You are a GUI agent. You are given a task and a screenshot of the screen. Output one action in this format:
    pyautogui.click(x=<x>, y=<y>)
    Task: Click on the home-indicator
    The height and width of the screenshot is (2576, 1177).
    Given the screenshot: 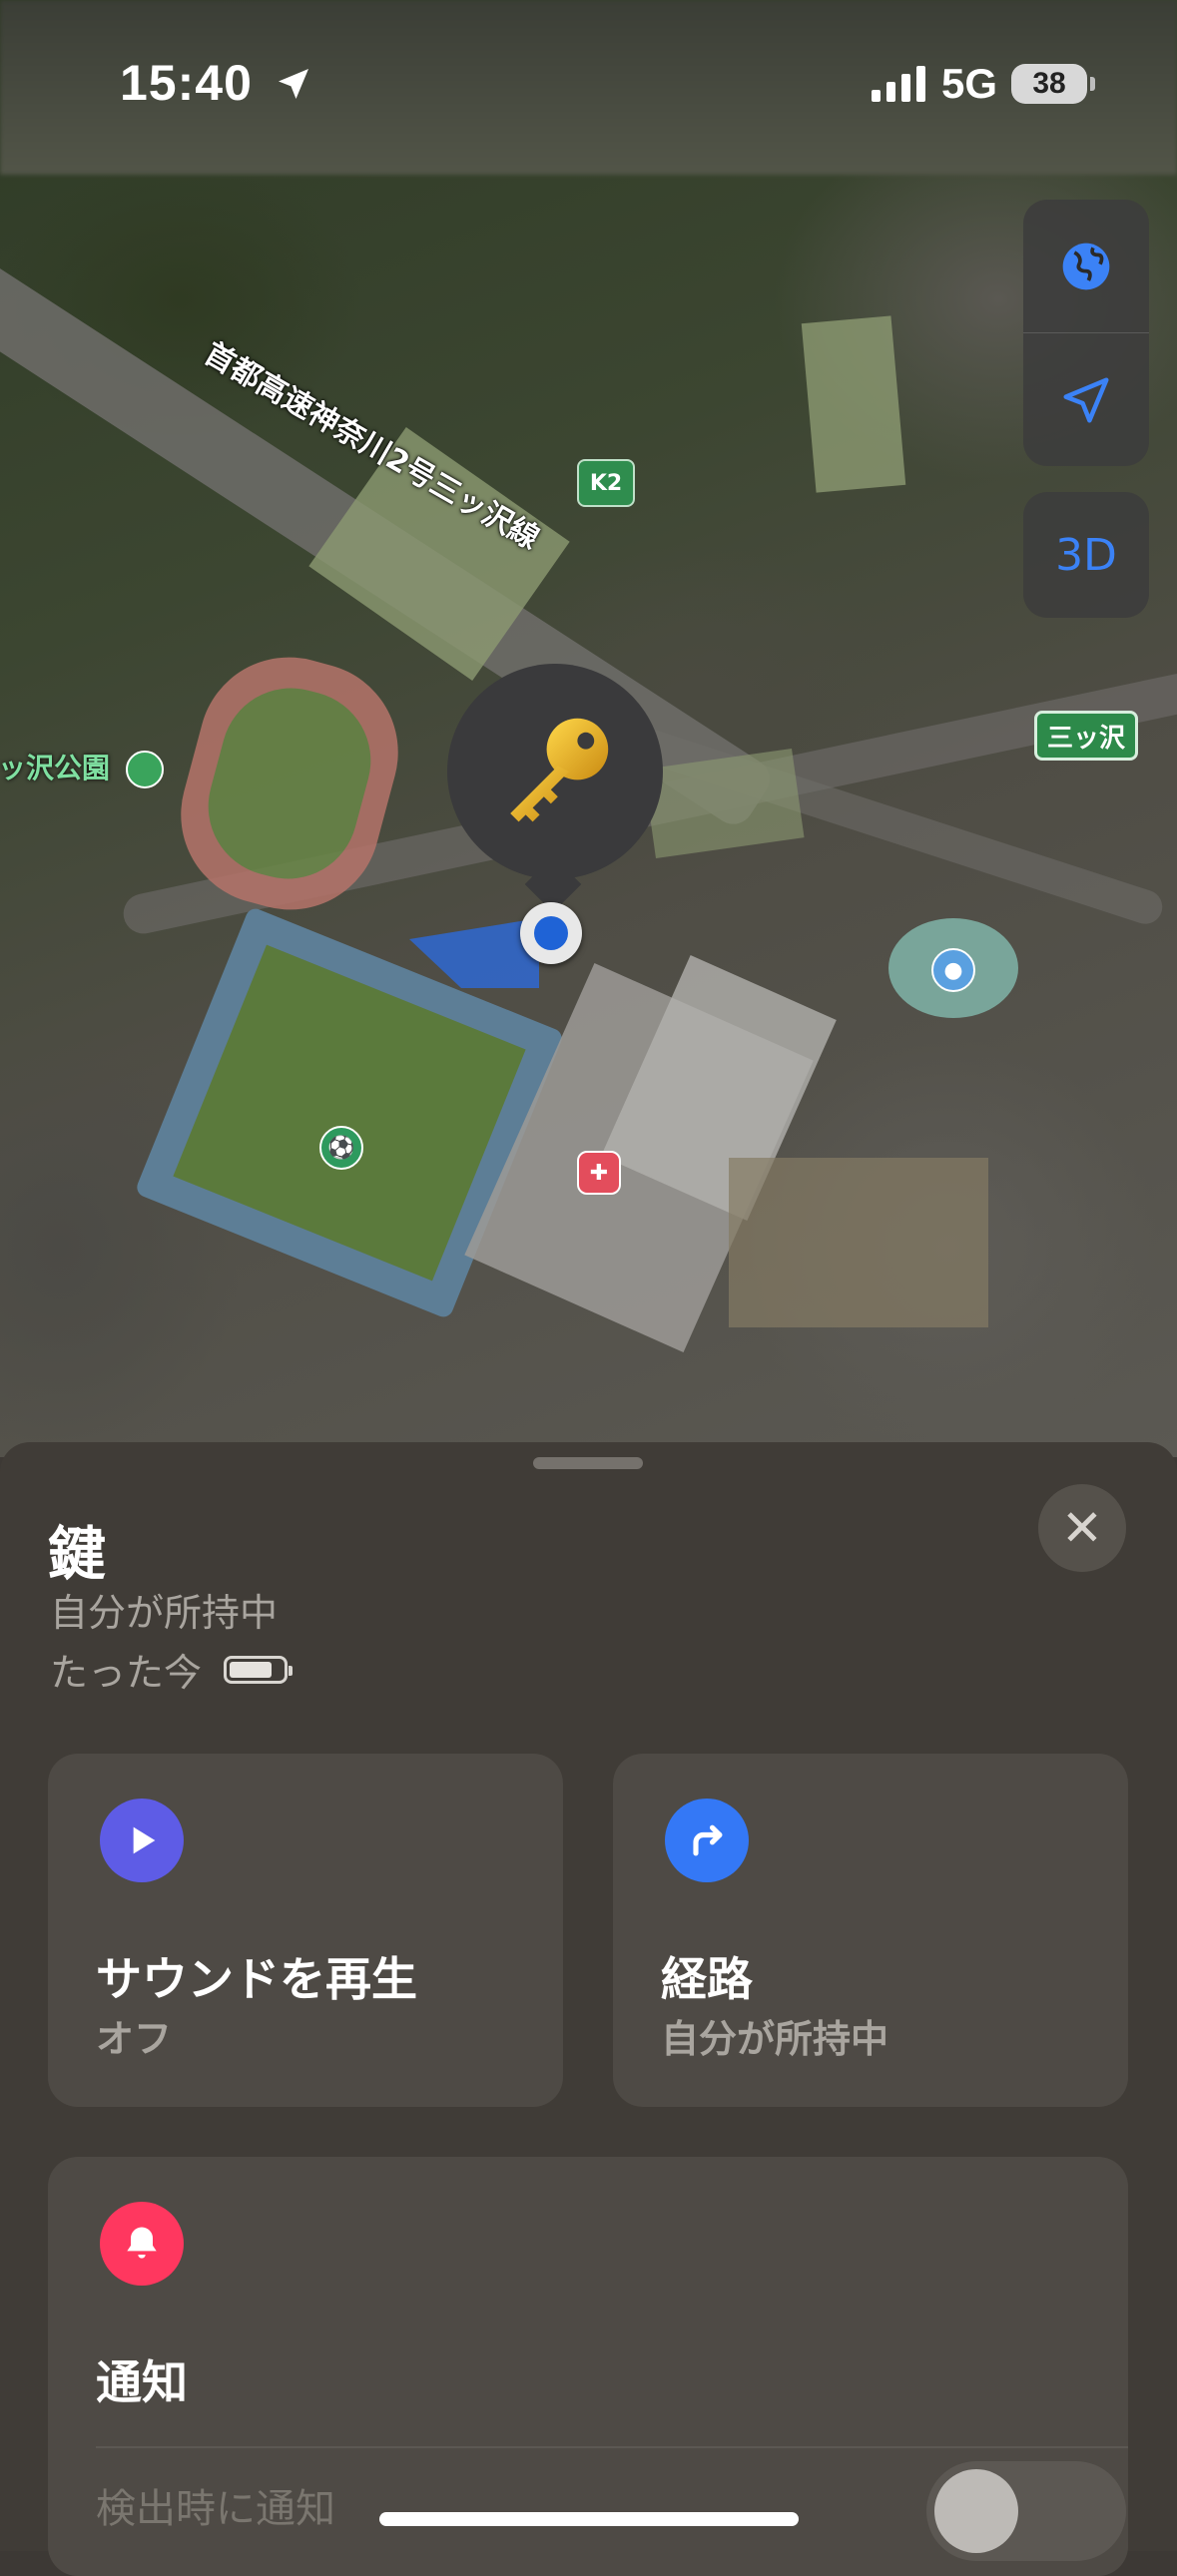 What is the action you would take?
    pyautogui.click(x=589, y=2519)
    